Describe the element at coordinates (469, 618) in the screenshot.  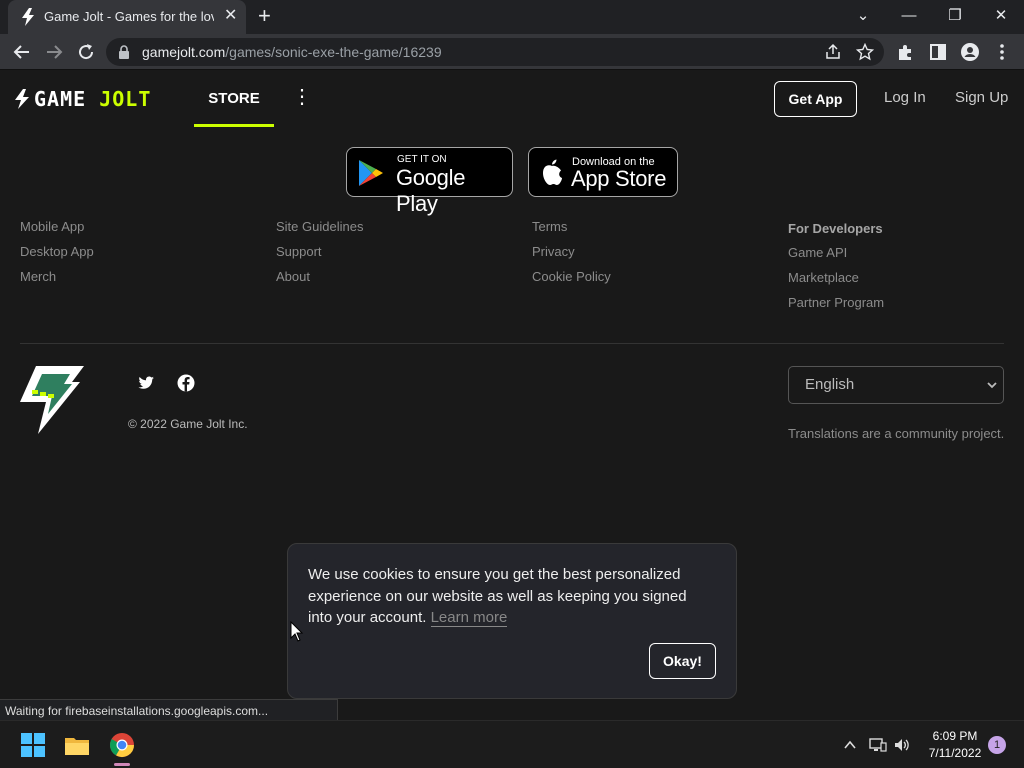
I see `learn-more-link: Learn more` at that location.